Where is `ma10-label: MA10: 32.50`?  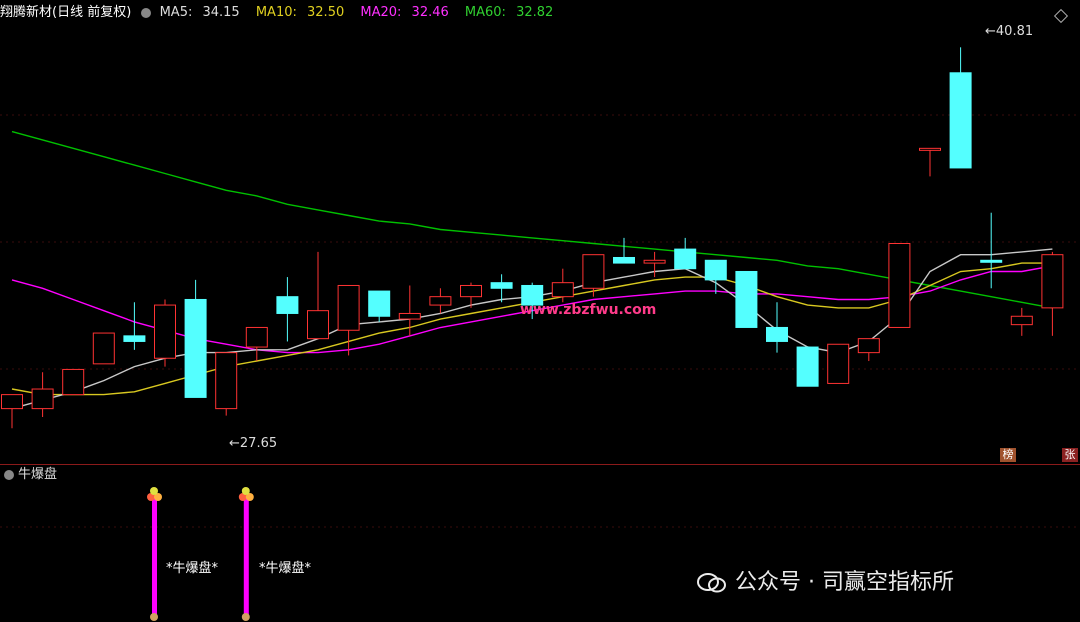 ma10-label: MA10: 32.50 is located at coordinates (303, 12).